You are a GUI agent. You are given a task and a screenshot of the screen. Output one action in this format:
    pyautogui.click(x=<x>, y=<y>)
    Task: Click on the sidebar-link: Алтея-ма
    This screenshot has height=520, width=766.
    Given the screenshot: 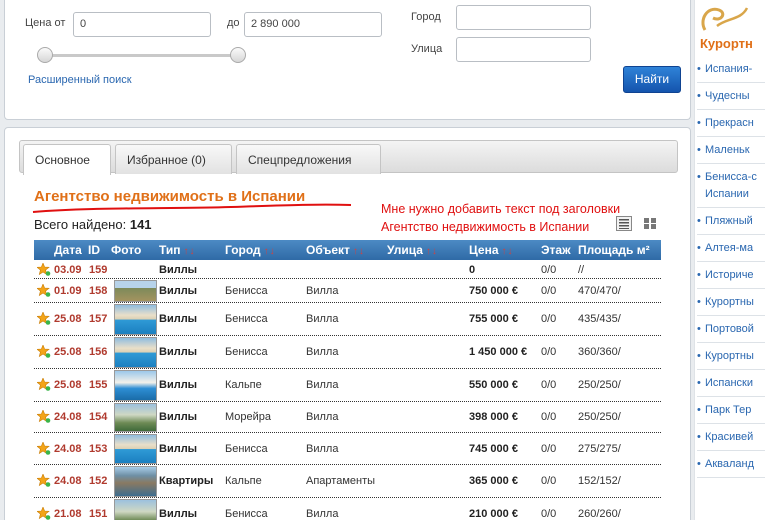 What is the action you would take?
    pyautogui.click(x=725, y=248)
    